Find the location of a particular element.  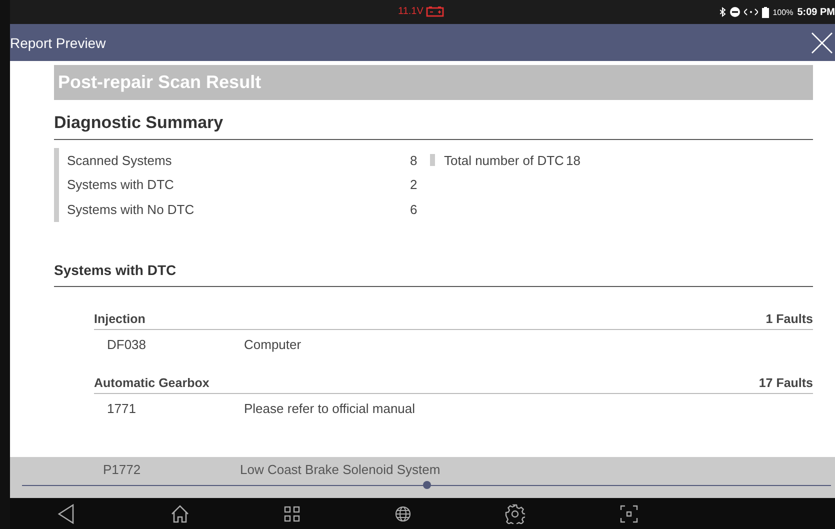

battery-percent: 100% is located at coordinates (783, 12).